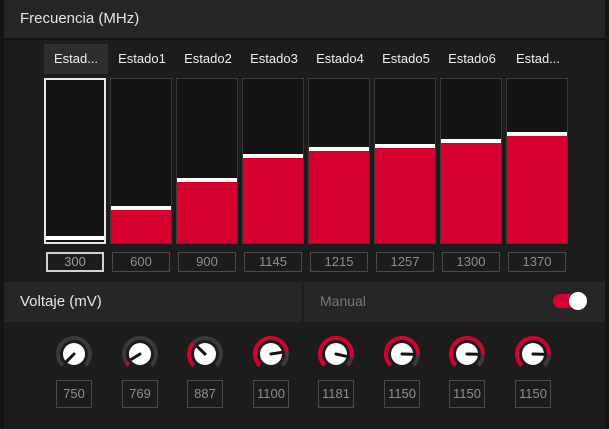 Image resolution: width=609 pixels, height=429 pixels. Describe the element at coordinates (304, 20) in the screenshot. I see `frequency-header: Frecuencia (MHz)` at that location.